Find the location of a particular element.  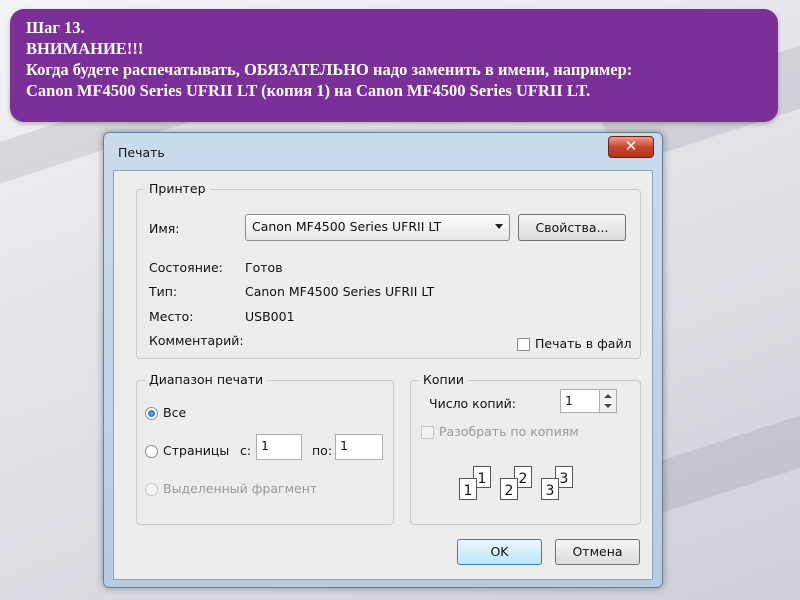

printer-name-value: Canon MF4500 Series UFRII LT is located at coordinates (347, 226).